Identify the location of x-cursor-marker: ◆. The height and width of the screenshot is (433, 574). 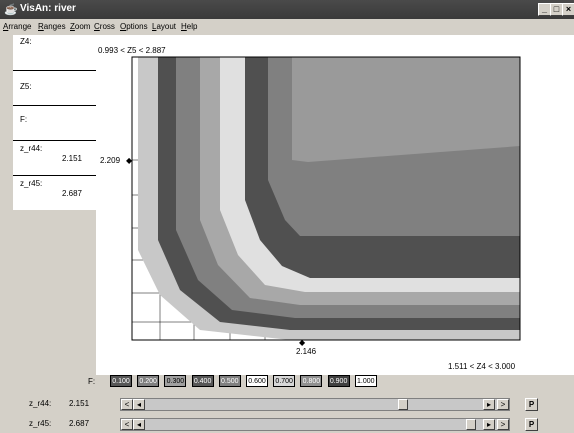
(302, 342).